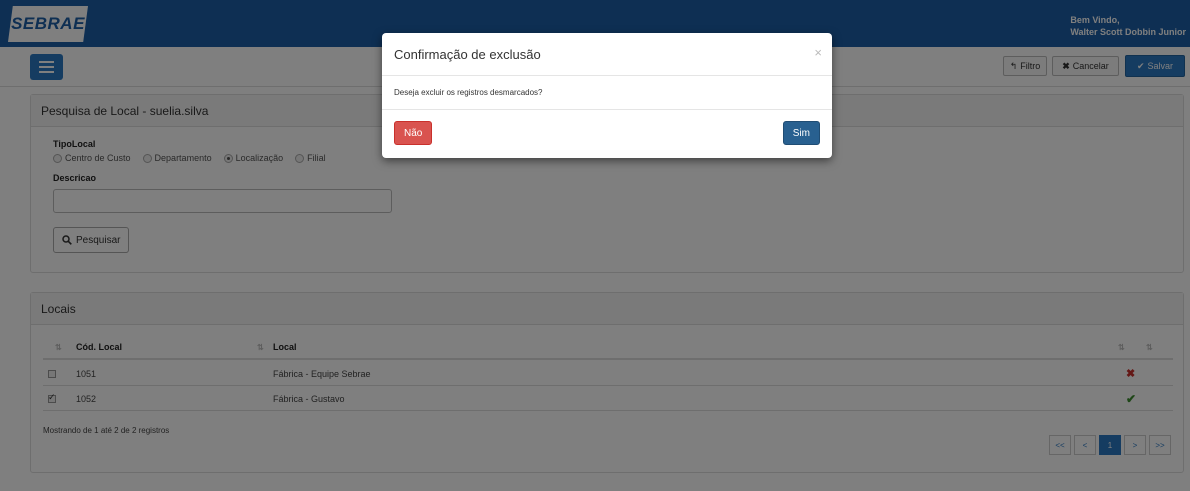  What do you see at coordinates (607, 134) in the screenshot?
I see `modal-footer: Não Sim` at bounding box center [607, 134].